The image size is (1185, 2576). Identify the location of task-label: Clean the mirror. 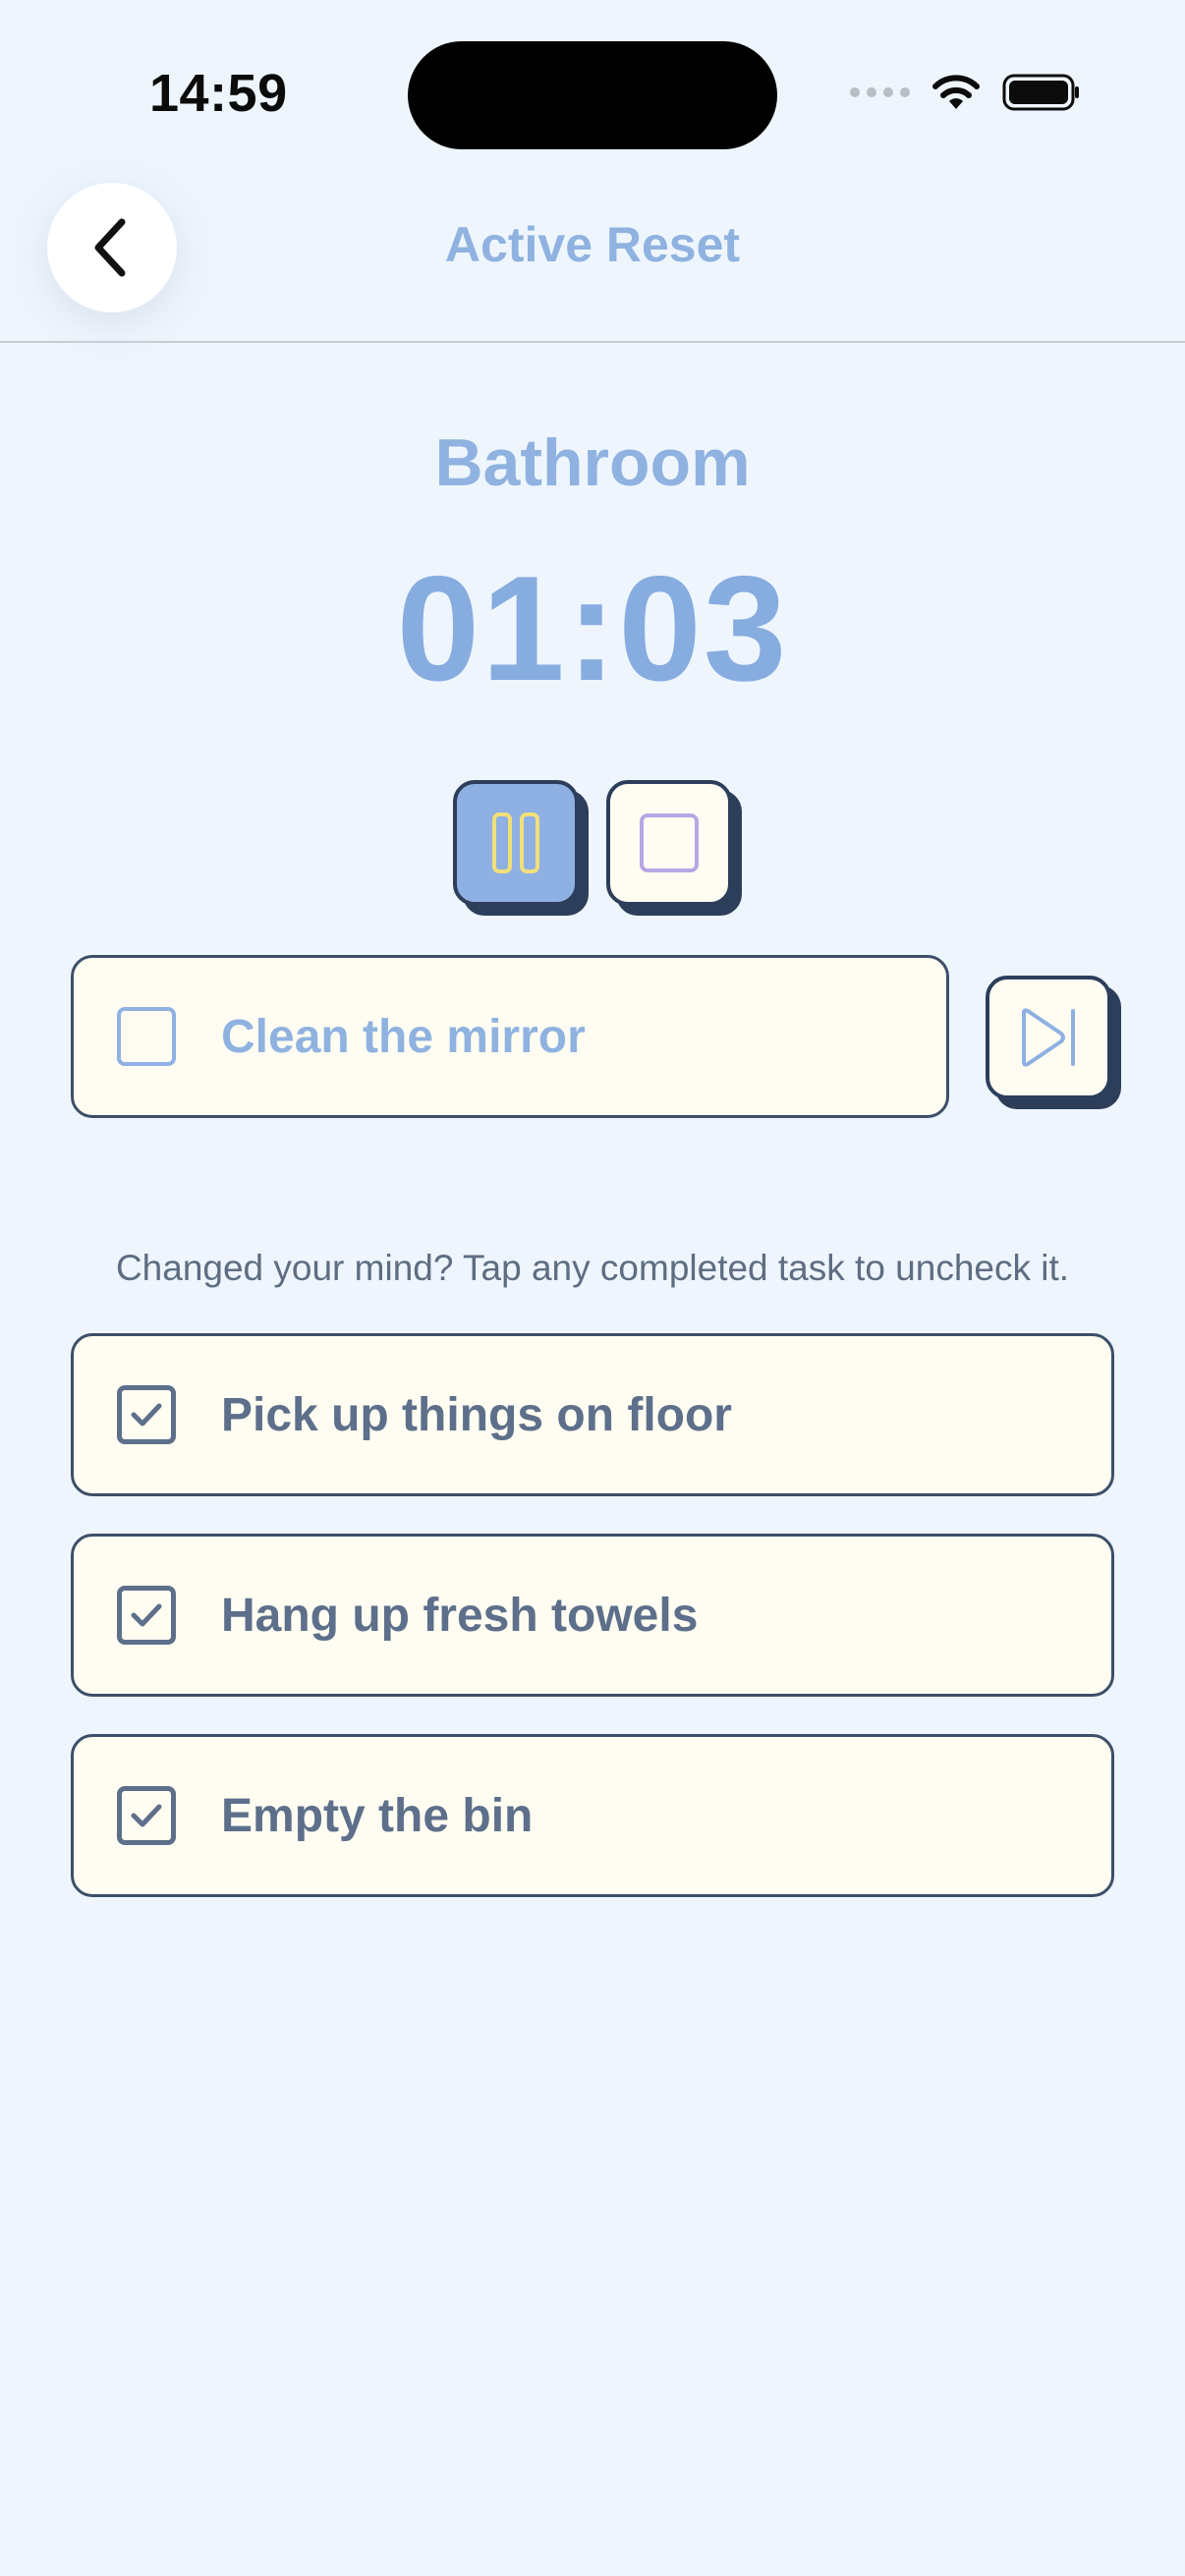
(404, 1036).